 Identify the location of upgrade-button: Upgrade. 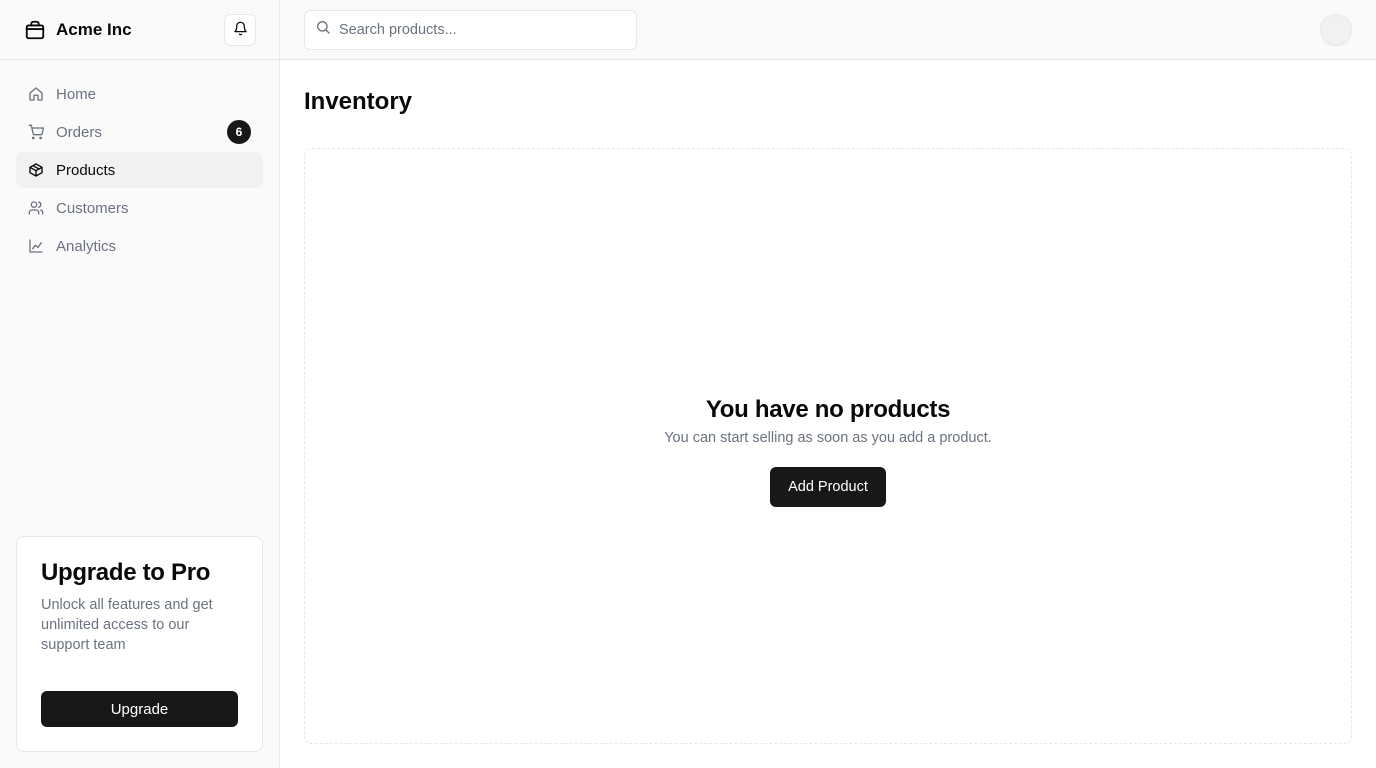
(139, 709).